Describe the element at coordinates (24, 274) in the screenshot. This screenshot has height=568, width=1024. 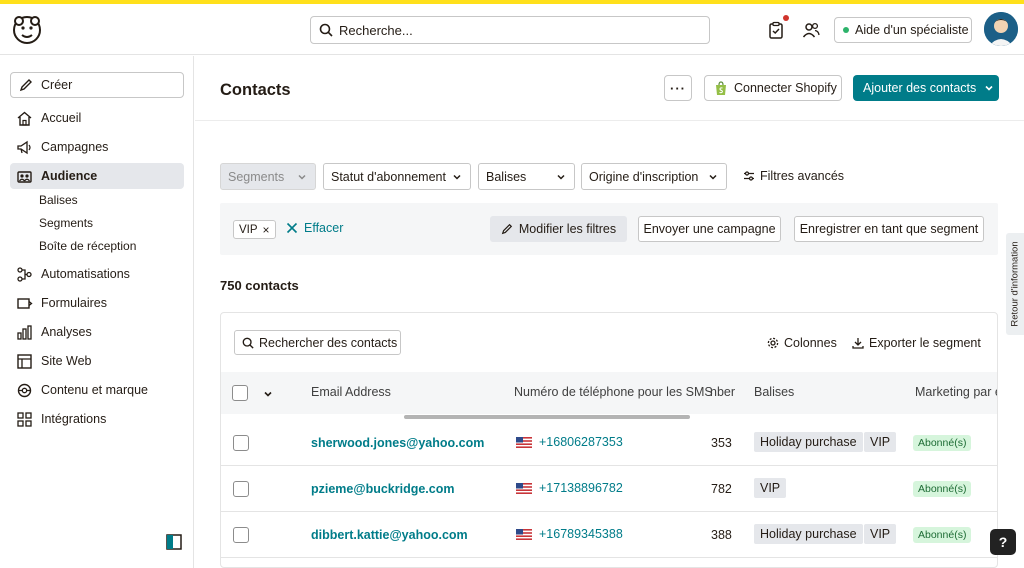
I see `automation-icon` at that location.